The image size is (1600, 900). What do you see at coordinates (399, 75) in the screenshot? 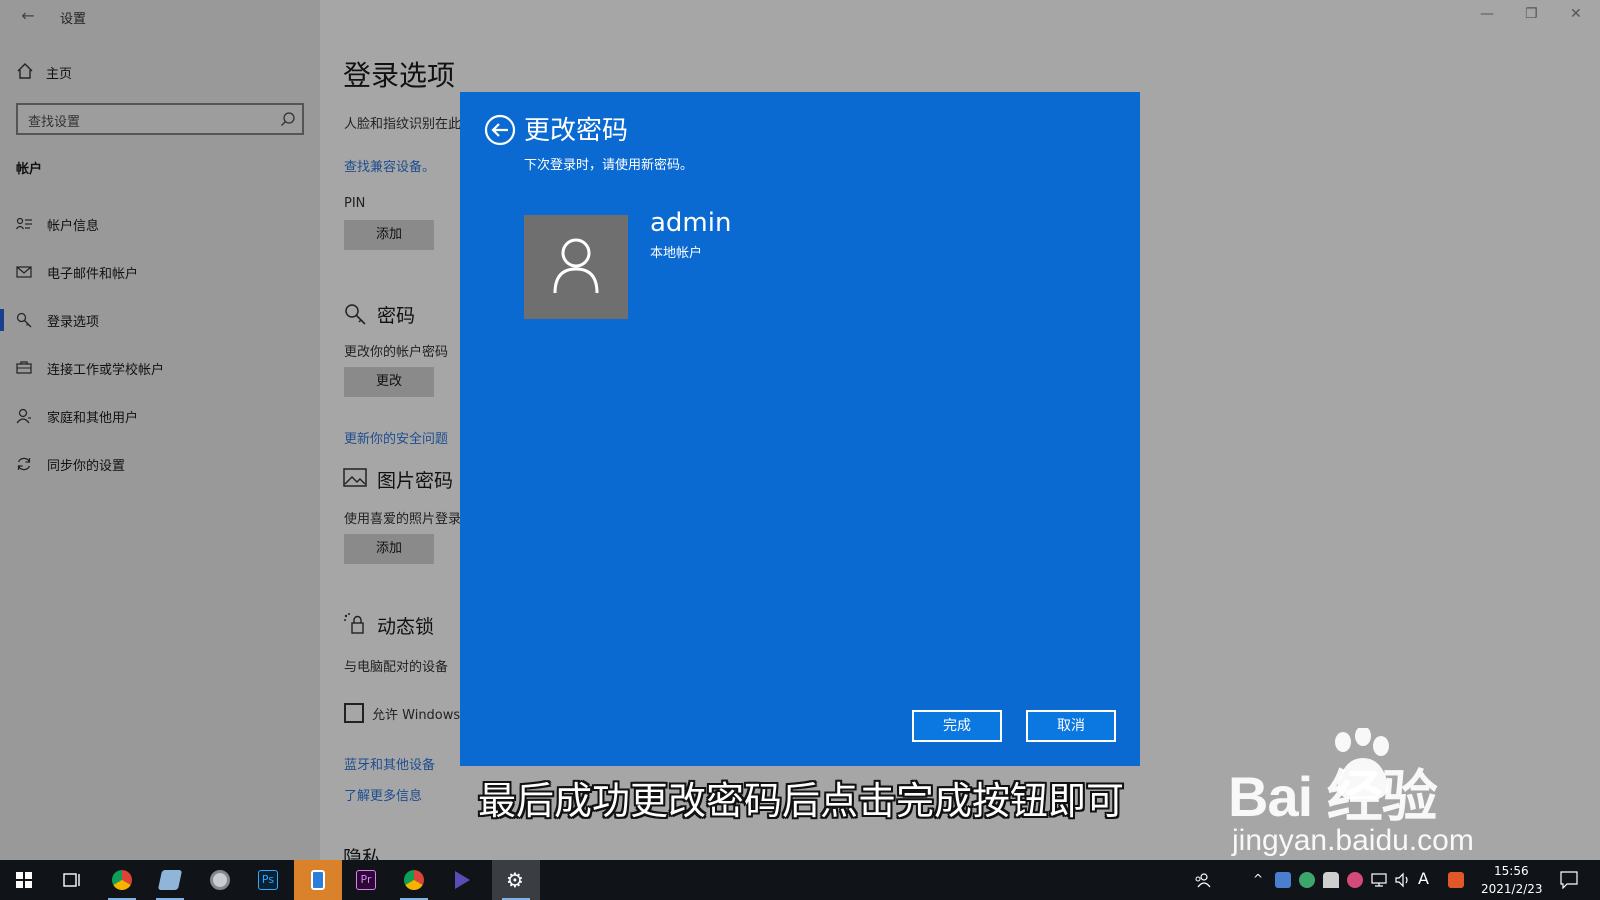
I see `page-title: 登录选项` at bounding box center [399, 75].